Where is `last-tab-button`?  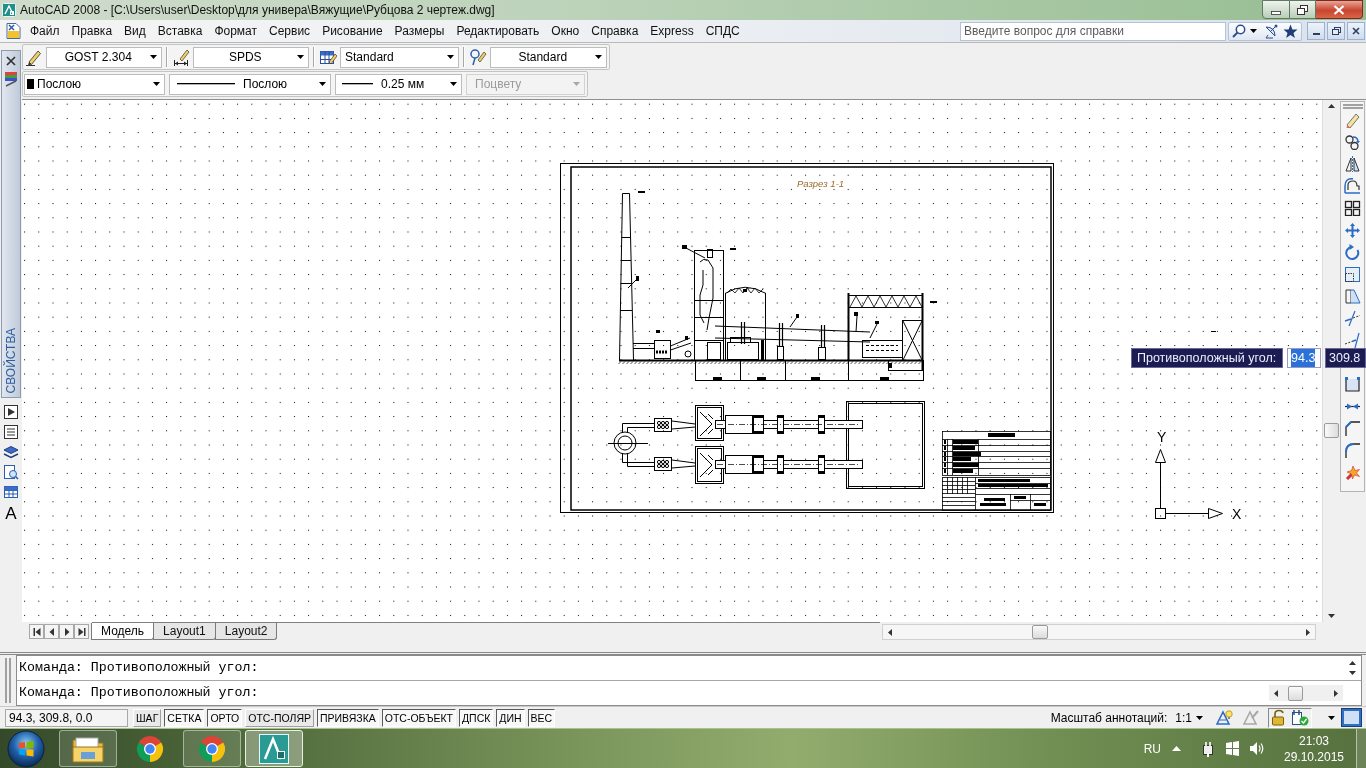
last-tab-button is located at coordinates (81, 631).